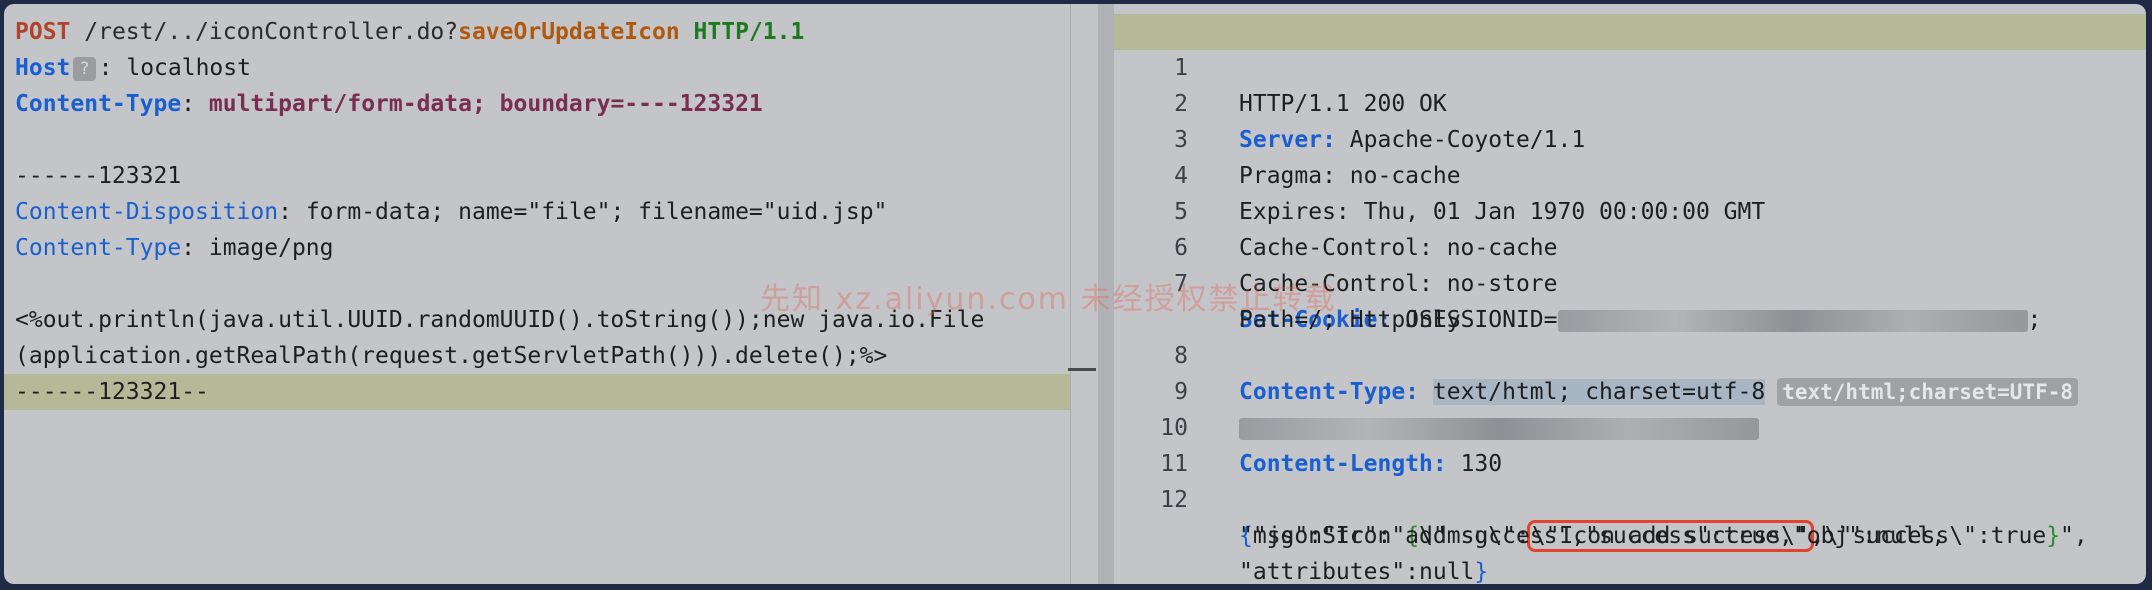  Describe the element at coordinates (1630, 137) in the screenshot. I see `response-line-3: 3 Pragma: no-cache` at that location.